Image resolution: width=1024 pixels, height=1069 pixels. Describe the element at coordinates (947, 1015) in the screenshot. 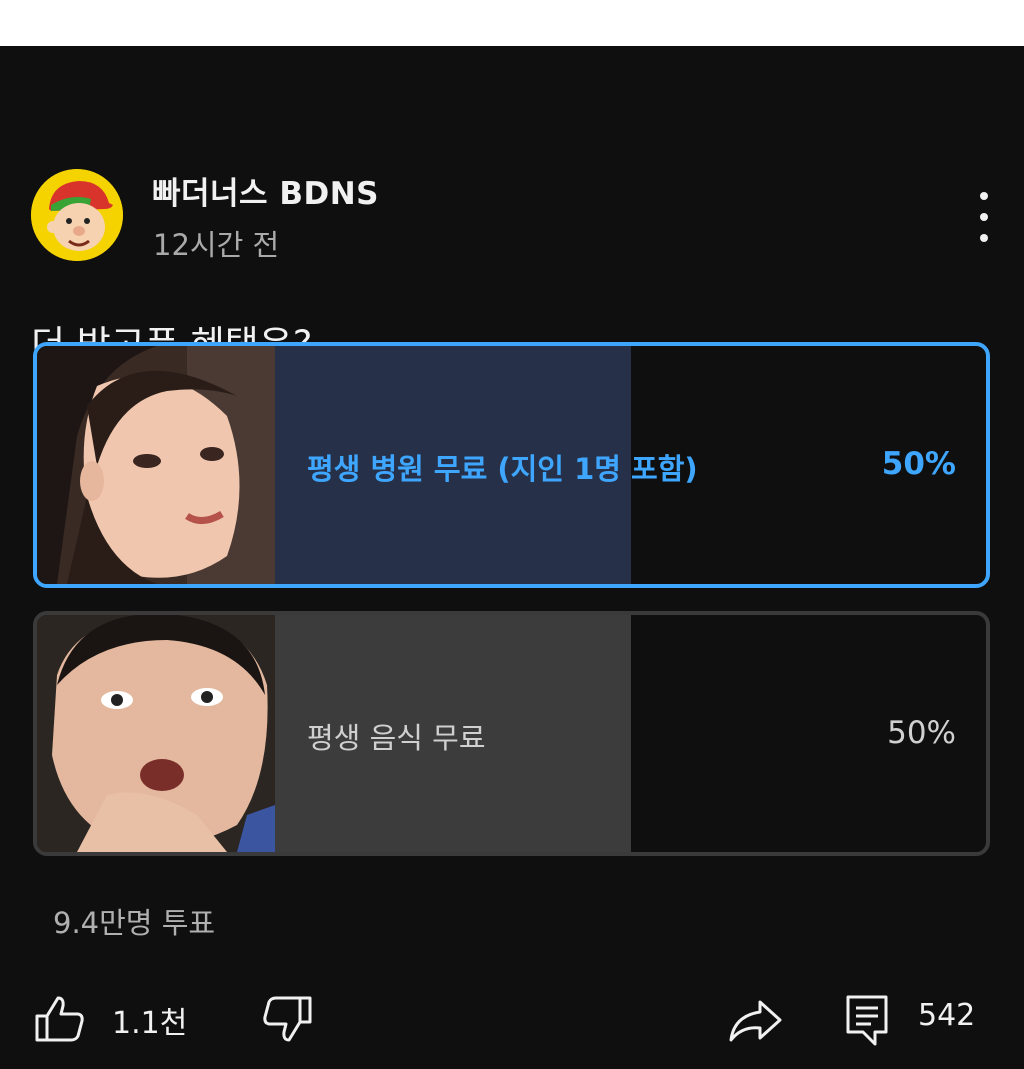

I see `comment-count: 542` at that location.